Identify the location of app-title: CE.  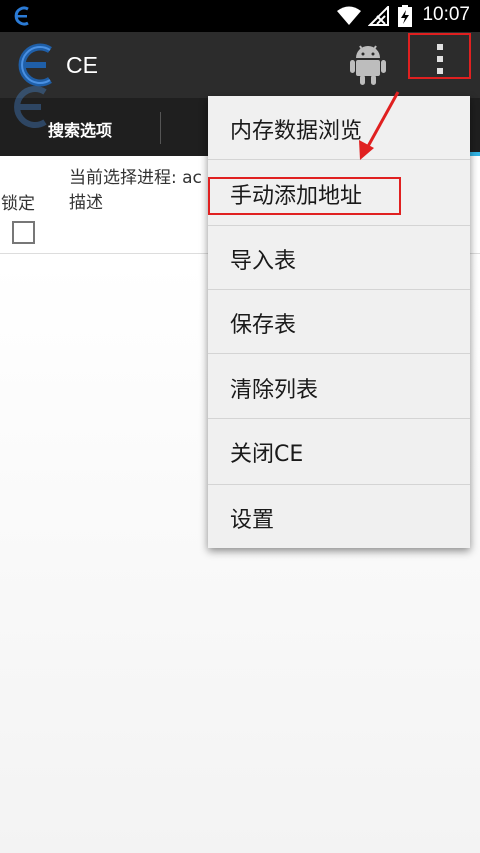
(82, 65).